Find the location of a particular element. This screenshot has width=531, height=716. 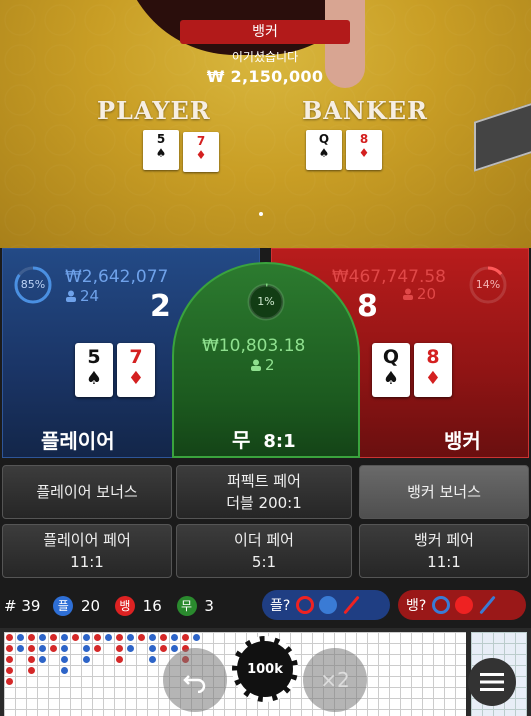

player-percent: 85% is located at coordinates (33, 284).